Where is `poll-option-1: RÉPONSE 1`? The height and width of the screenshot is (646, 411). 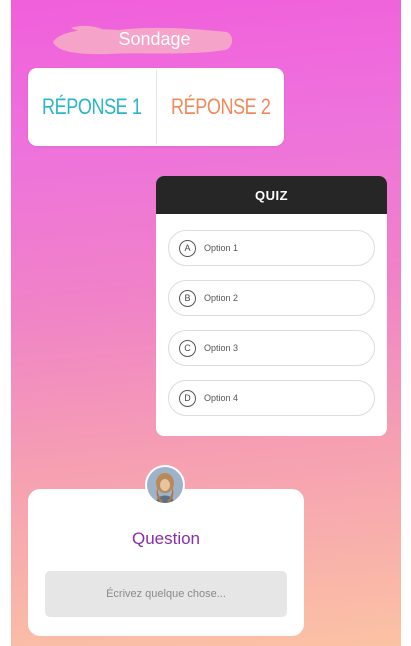
poll-option-1: RÉPONSE 1 is located at coordinates (91, 107).